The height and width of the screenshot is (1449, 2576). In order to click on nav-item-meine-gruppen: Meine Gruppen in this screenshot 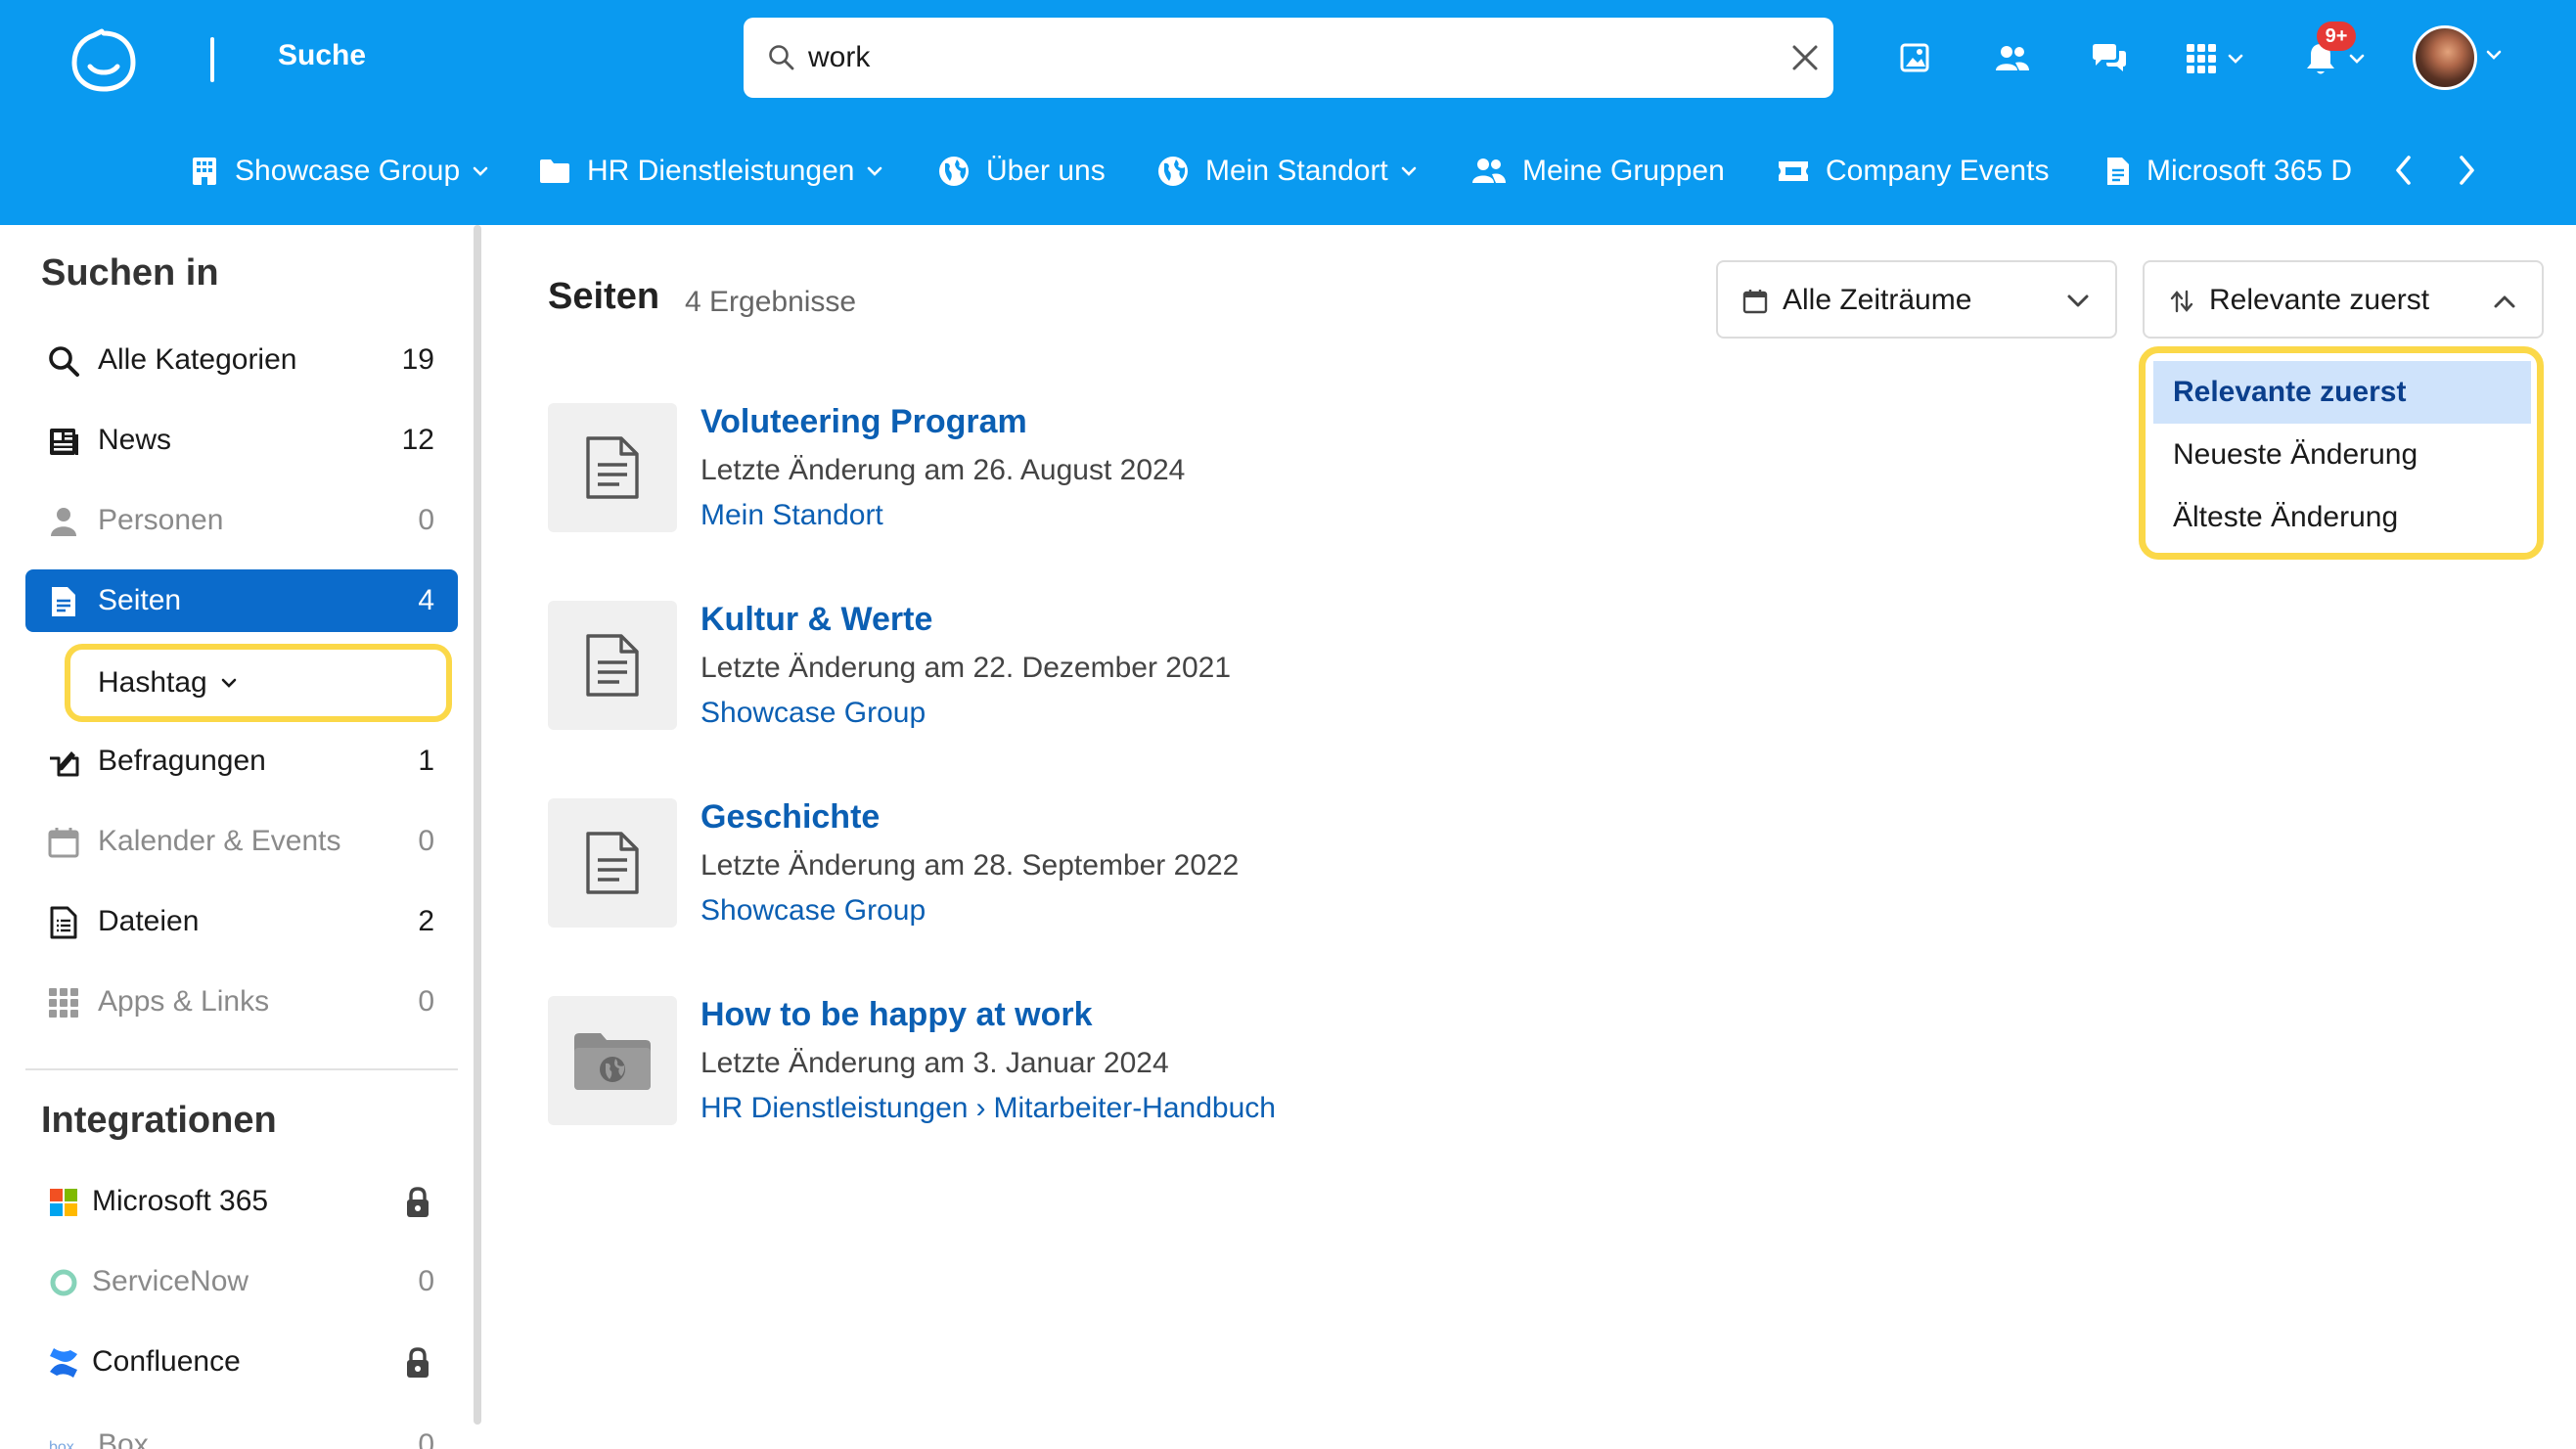, I will do `click(1598, 171)`.